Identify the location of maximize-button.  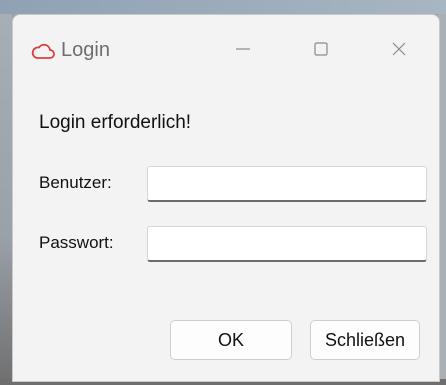
(321, 51).